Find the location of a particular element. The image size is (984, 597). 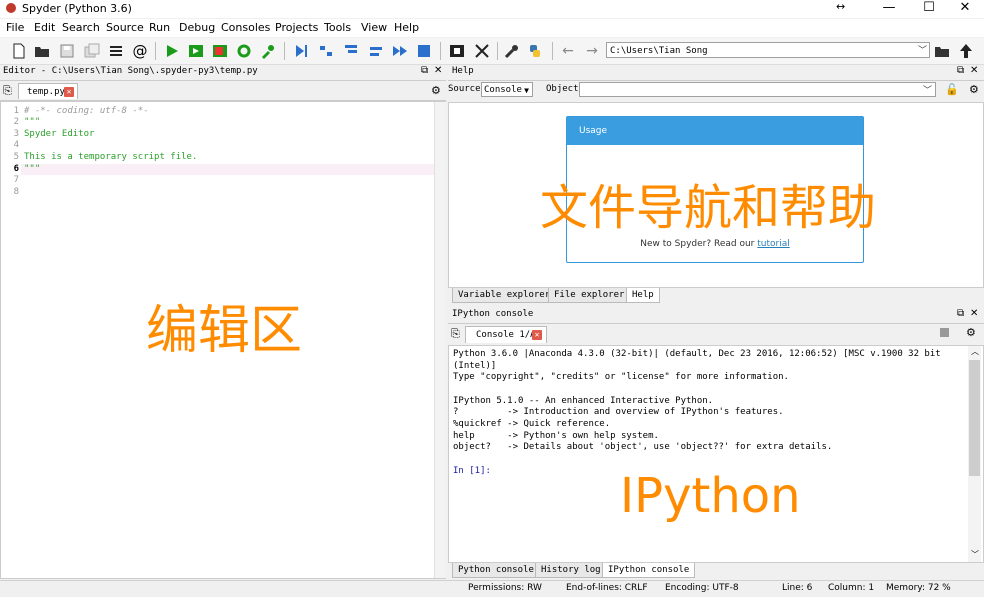

toolbar-separator is located at coordinates (155, 51).